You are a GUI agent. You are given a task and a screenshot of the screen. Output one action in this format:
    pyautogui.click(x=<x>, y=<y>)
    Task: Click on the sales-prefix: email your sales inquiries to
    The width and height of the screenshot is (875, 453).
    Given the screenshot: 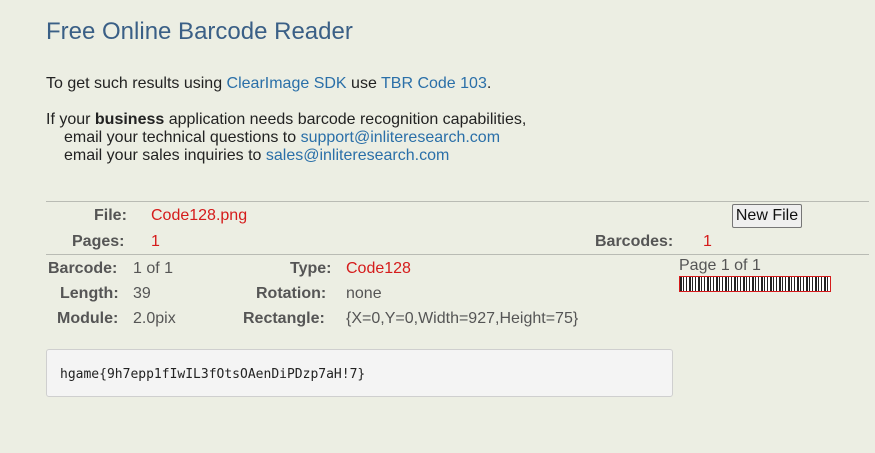 What is the action you would take?
    pyautogui.click(x=165, y=155)
    